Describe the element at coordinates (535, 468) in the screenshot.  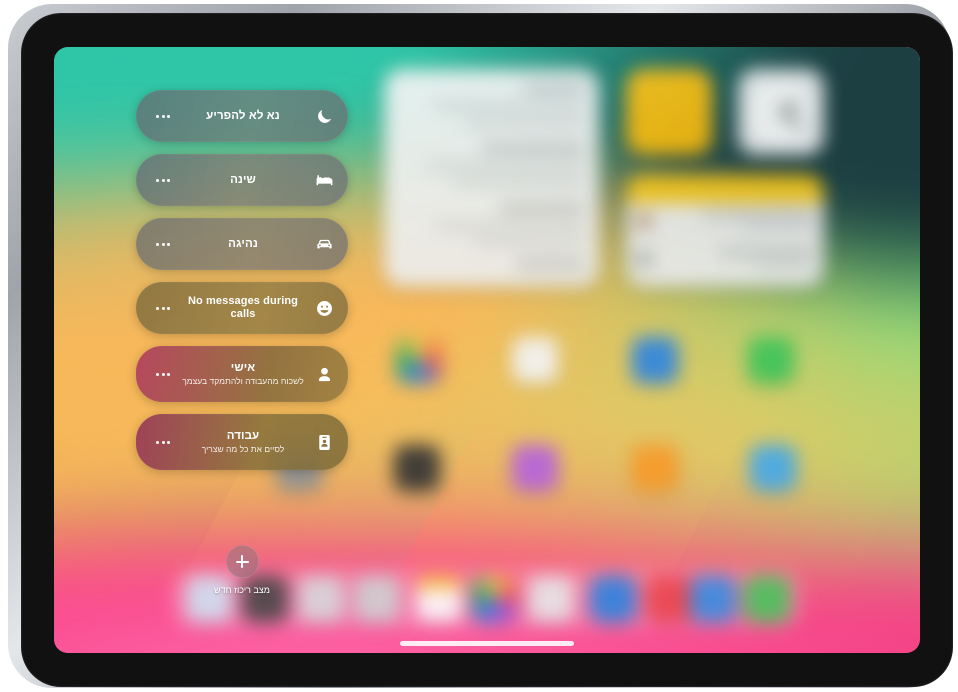
I see `app-icon-purple` at that location.